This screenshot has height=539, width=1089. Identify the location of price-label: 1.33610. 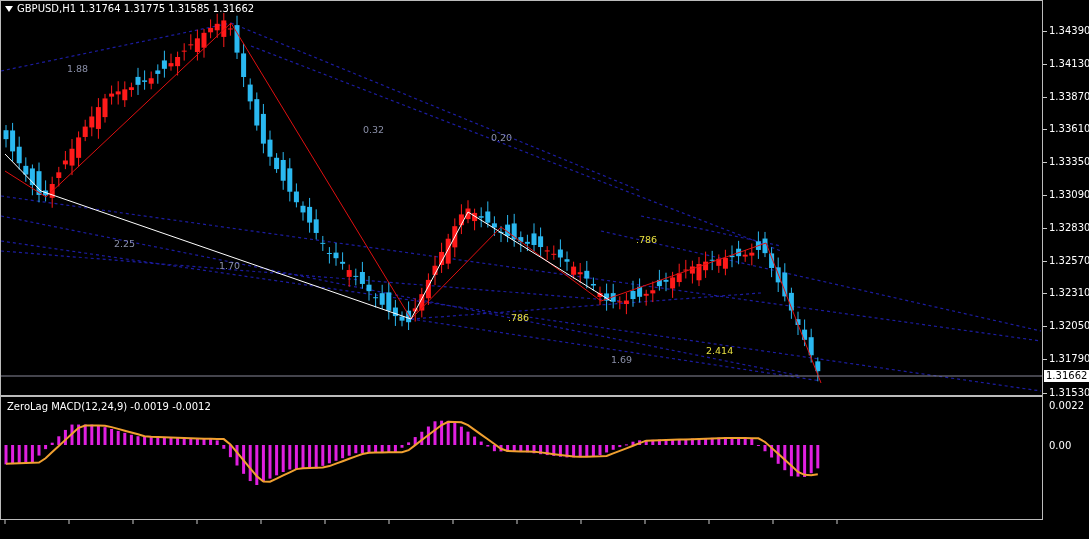
(1069, 129).